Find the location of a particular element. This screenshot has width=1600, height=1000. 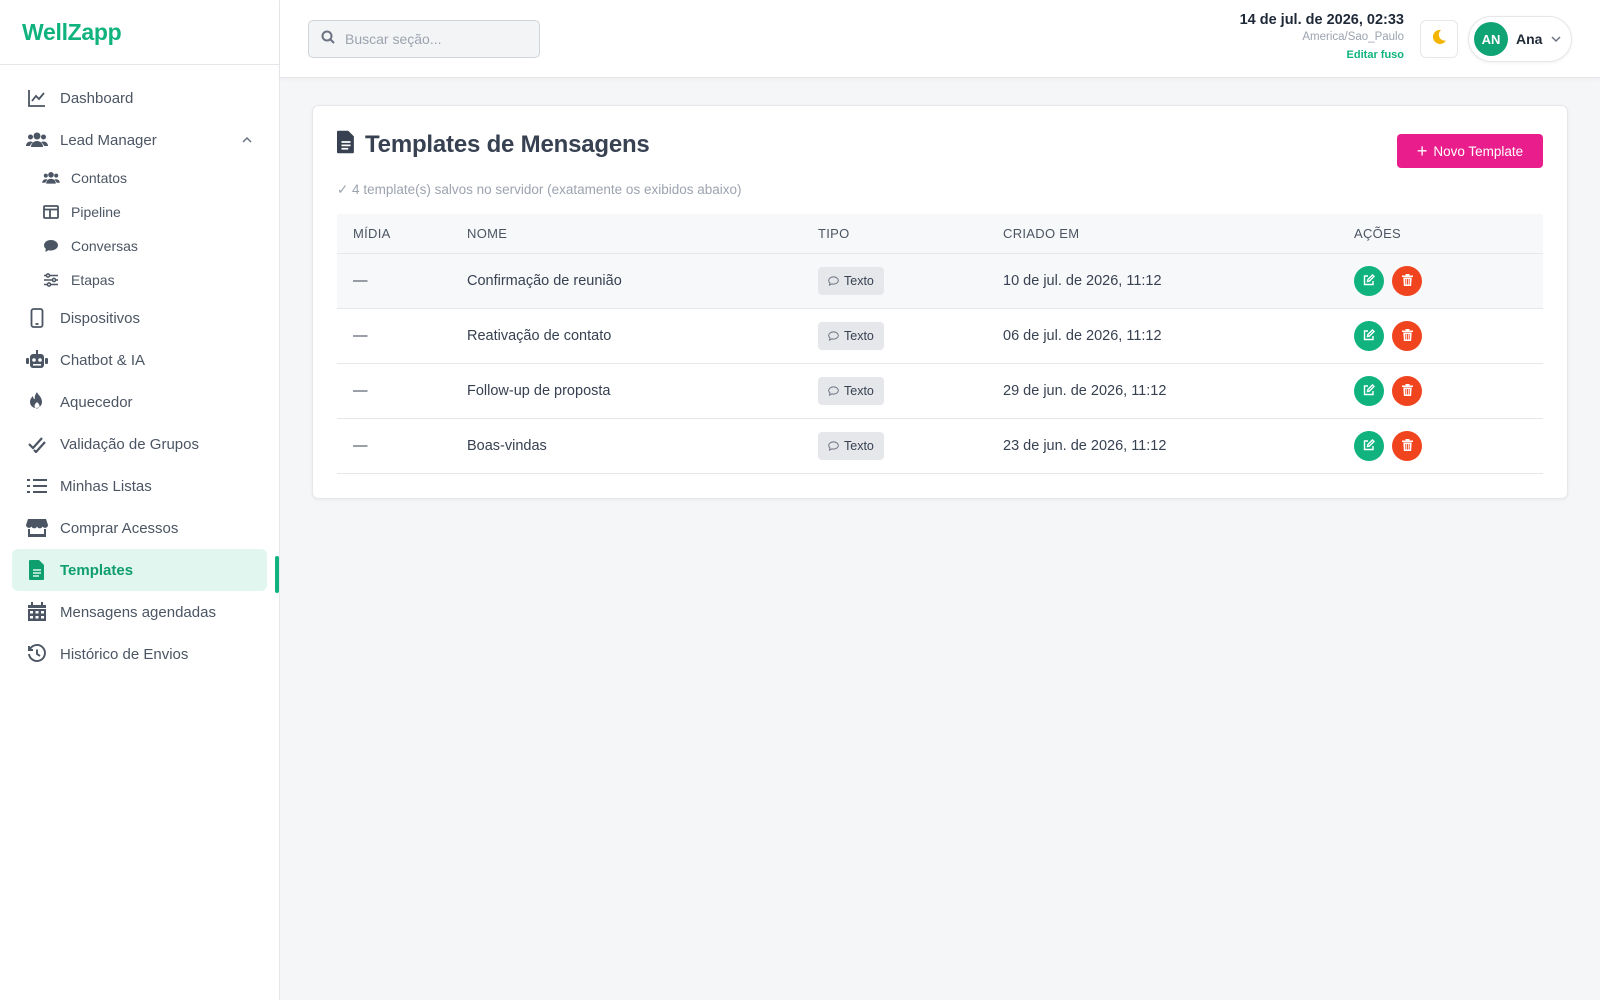

sidebar-item-label: Aquecedor is located at coordinates (96, 402).